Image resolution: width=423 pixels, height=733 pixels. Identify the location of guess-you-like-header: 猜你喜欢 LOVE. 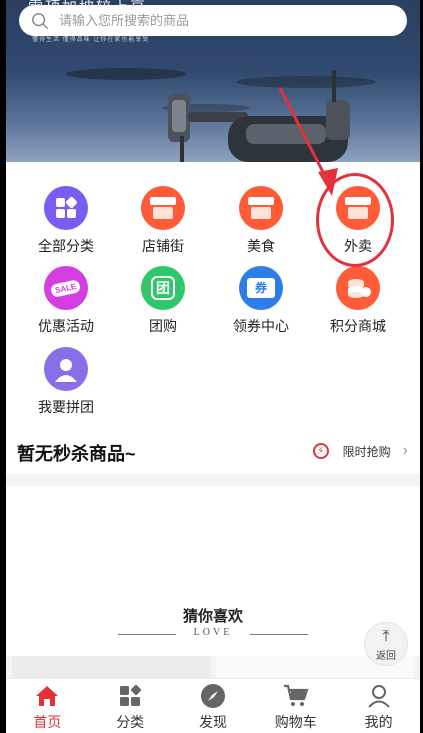
(213, 621).